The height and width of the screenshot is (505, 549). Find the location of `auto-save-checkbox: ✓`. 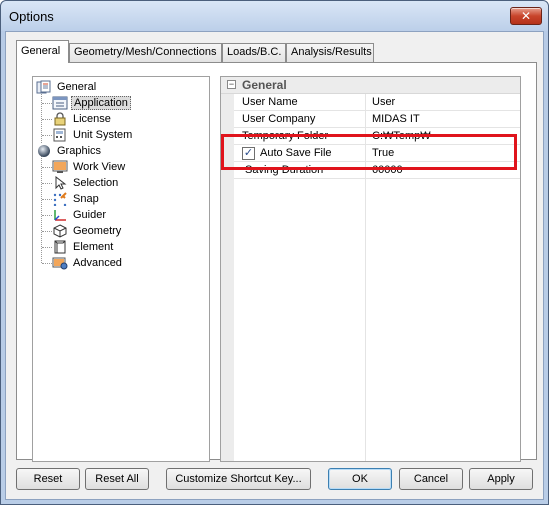

auto-save-checkbox: ✓ is located at coordinates (248, 153).